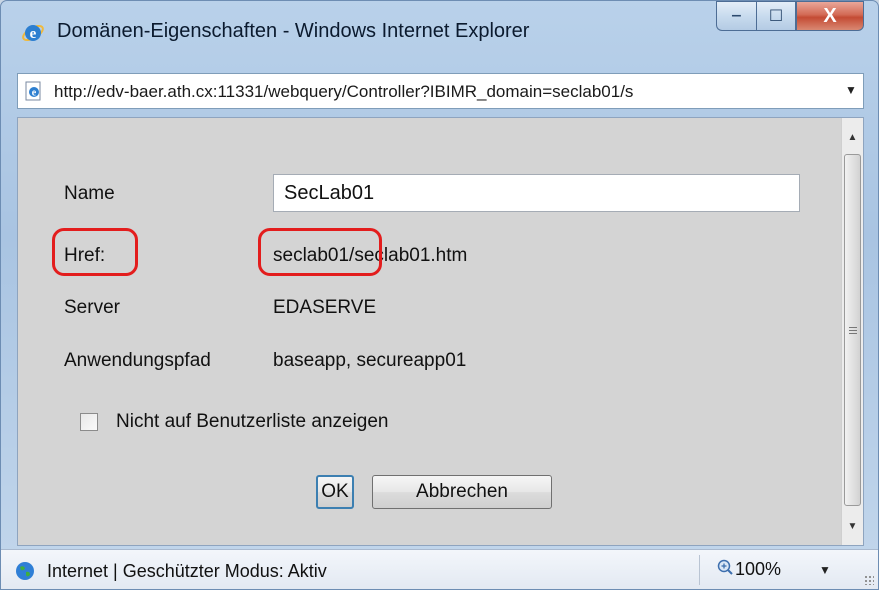  I want to click on ie-page-icon: e, so click(33, 91).